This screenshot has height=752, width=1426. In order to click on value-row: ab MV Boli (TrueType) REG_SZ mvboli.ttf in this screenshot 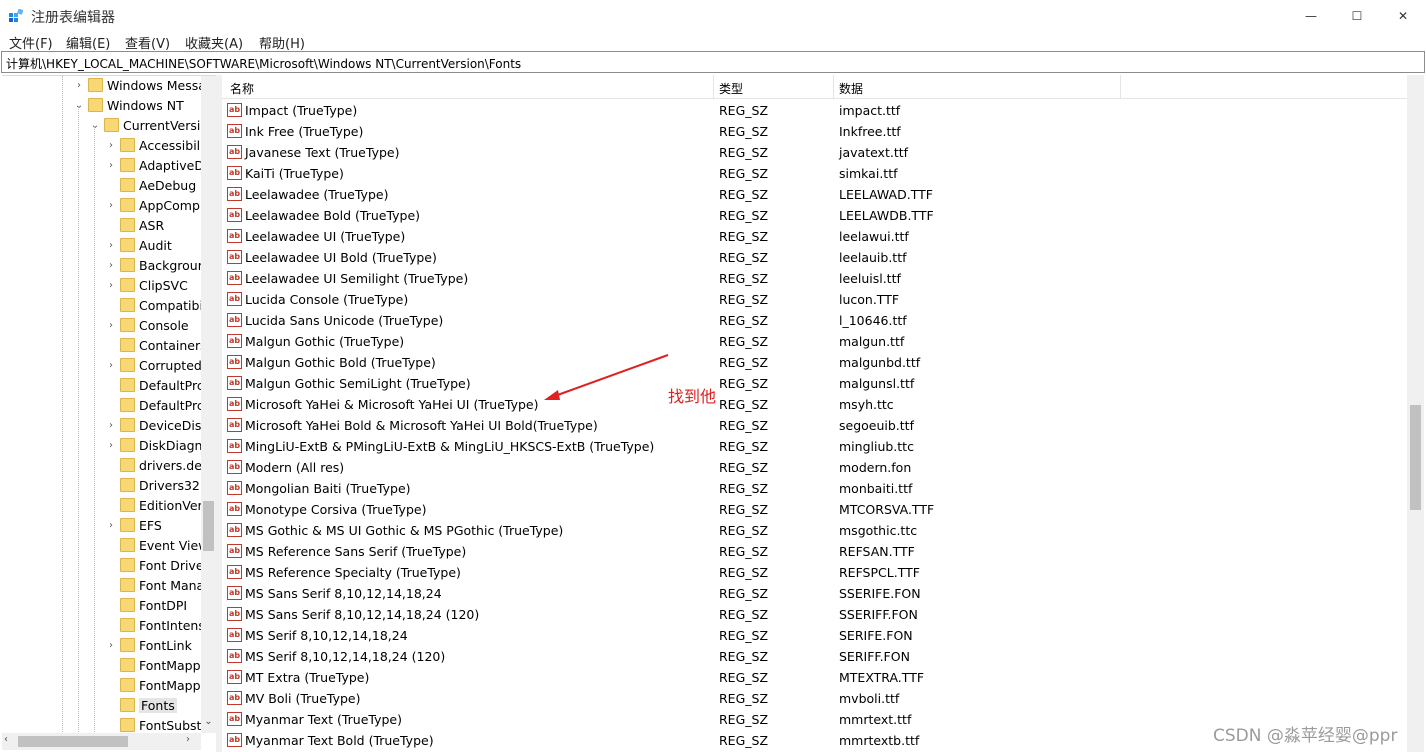, I will do `click(814, 698)`.